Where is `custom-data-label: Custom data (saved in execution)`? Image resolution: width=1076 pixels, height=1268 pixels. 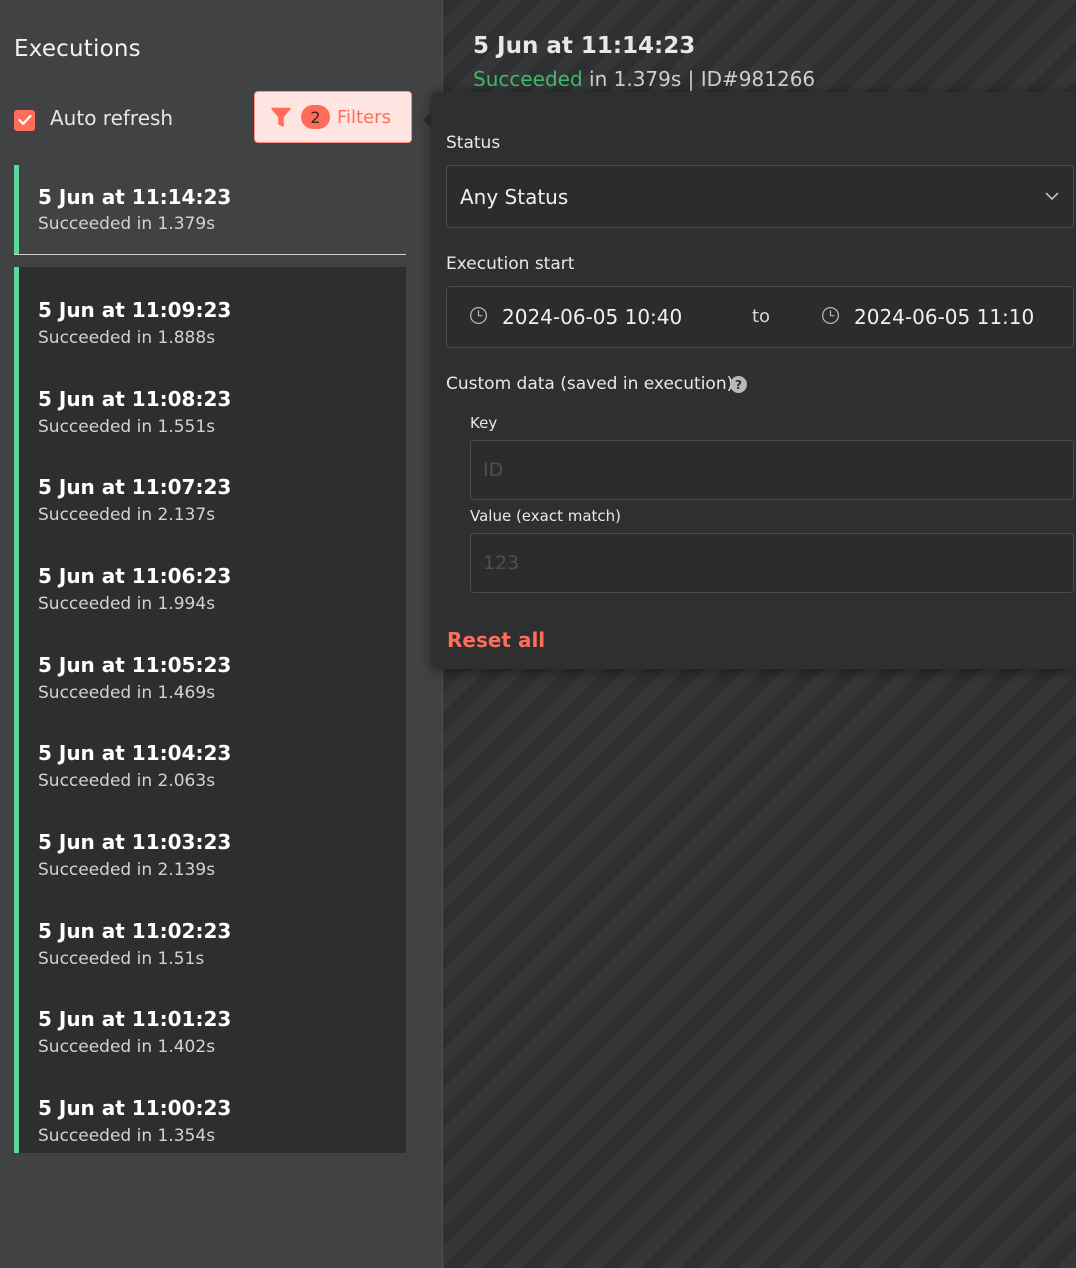 custom-data-label: Custom data (saved in execution) is located at coordinates (590, 384).